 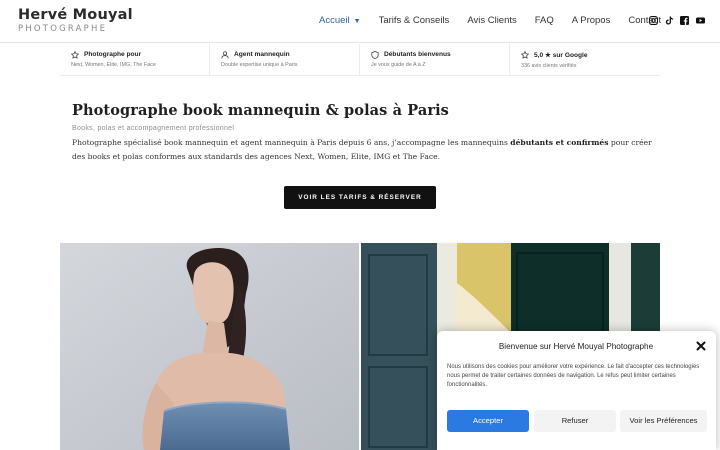 I want to click on chevron-down-icon: ▼, so click(x=357, y=21).